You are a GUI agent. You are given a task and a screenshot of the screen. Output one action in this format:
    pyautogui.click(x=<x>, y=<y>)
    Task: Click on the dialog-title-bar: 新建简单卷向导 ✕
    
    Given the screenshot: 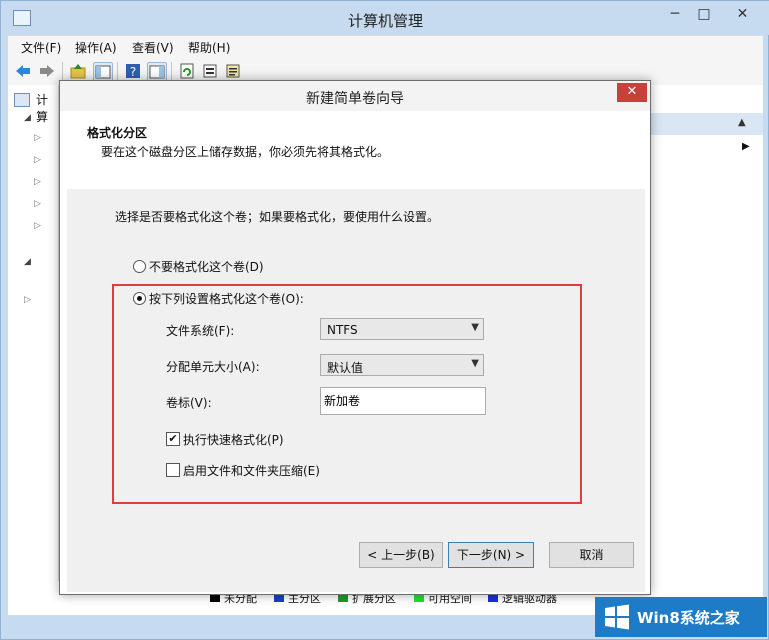 What is the action you would take?
    pyautogui.click(x=355, y=96)
    